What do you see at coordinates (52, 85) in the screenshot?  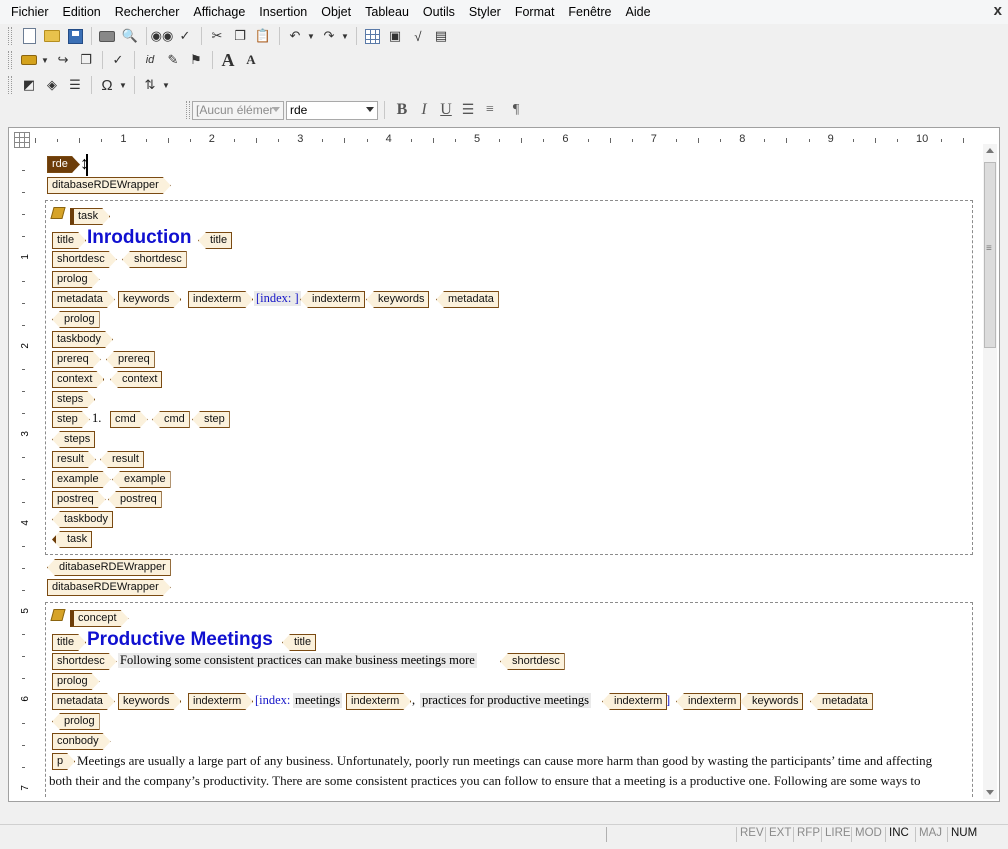 I see `conref-icon: ◈` at bounding box center [52, 85].